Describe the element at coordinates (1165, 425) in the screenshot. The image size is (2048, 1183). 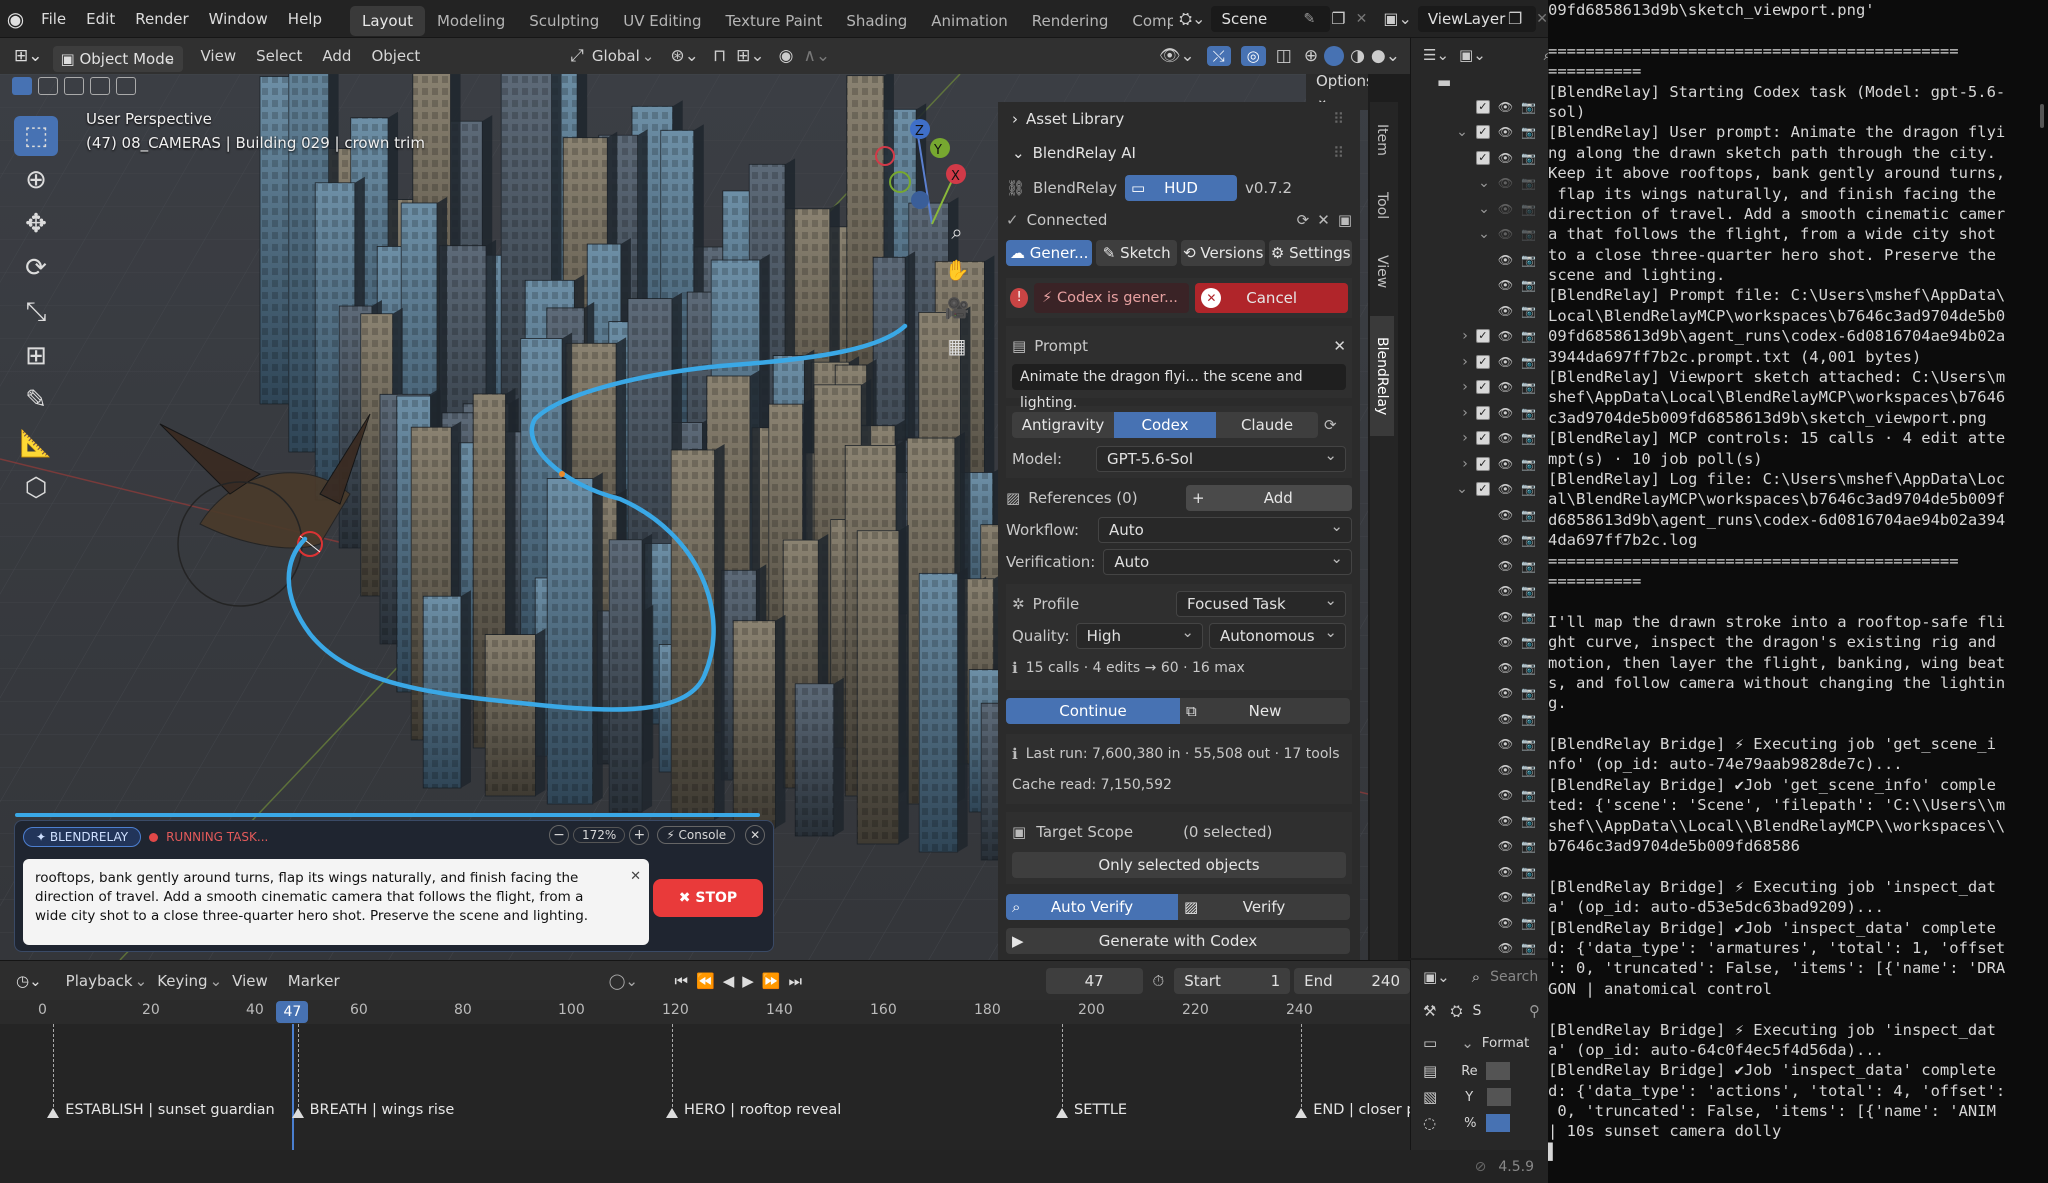
I see `provider-codex: Codex` at that location.